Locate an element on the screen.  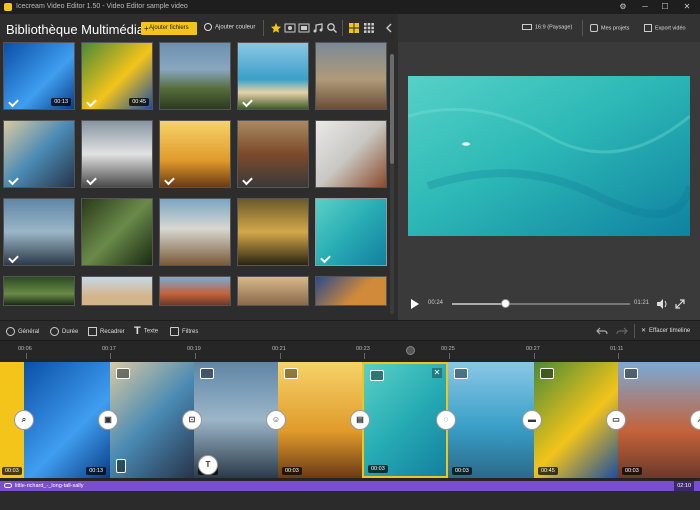
aspect-ratio-button: 16:9 (Paysage) is located at coordinates (547, 27).